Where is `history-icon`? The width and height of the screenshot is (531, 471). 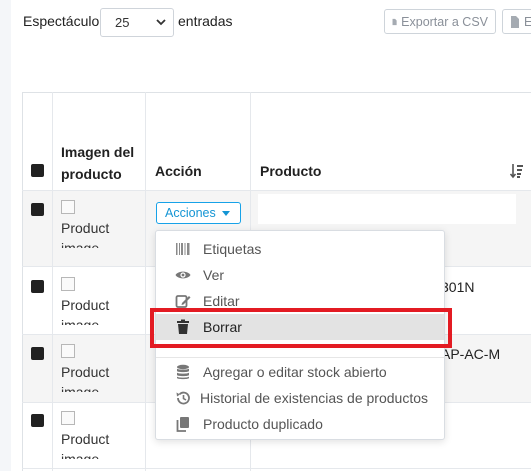 history-icon is located at coordinates (183, 398).